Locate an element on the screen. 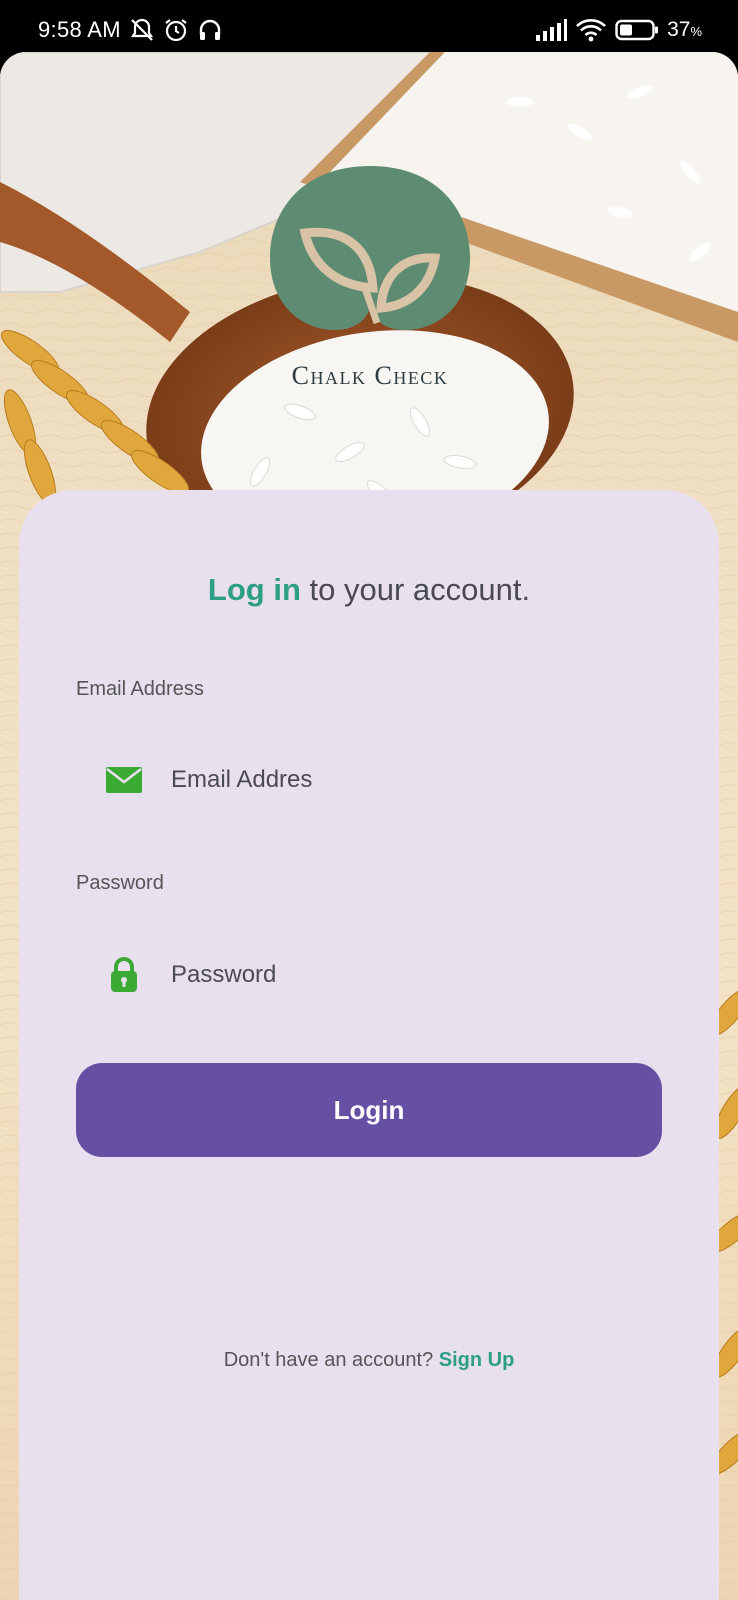 This screenshot has height=1600, width=738. signup-prompt: Don't have an account? is located at coordinates (331, 1360).